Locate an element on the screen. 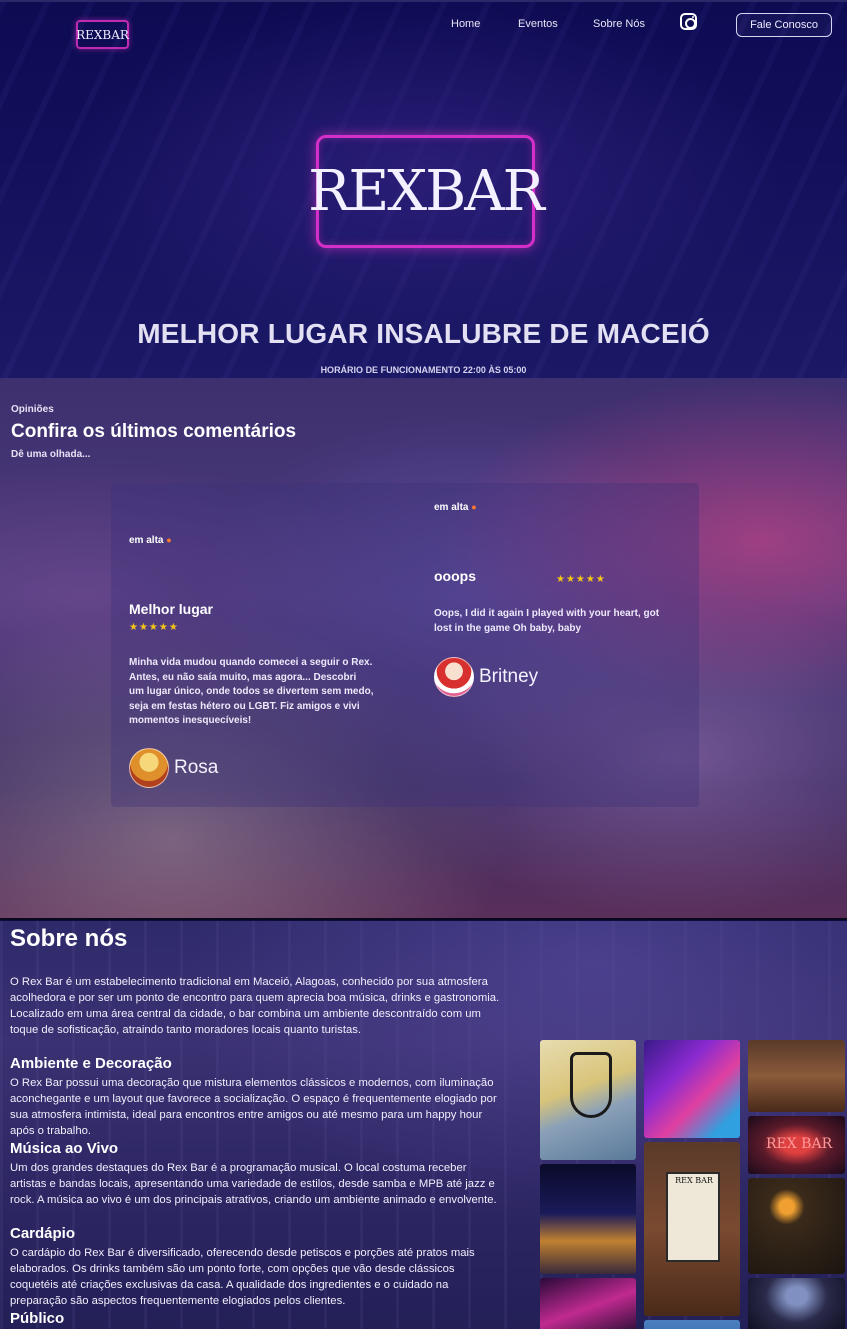 This screenshot has width=847, height=1329. section-divider is located at coordinates (423, 919).